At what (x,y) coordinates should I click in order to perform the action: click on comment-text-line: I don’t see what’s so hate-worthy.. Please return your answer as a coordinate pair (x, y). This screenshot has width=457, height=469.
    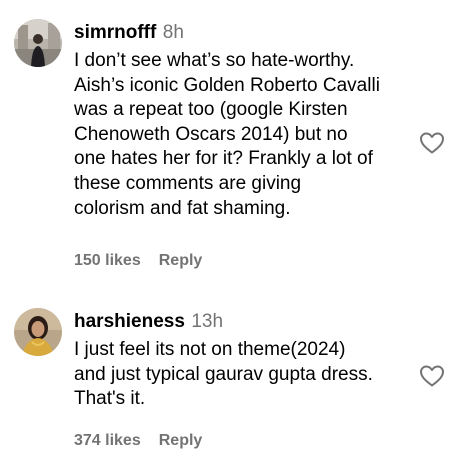
    Looking at the image, I should click on (214, 60).